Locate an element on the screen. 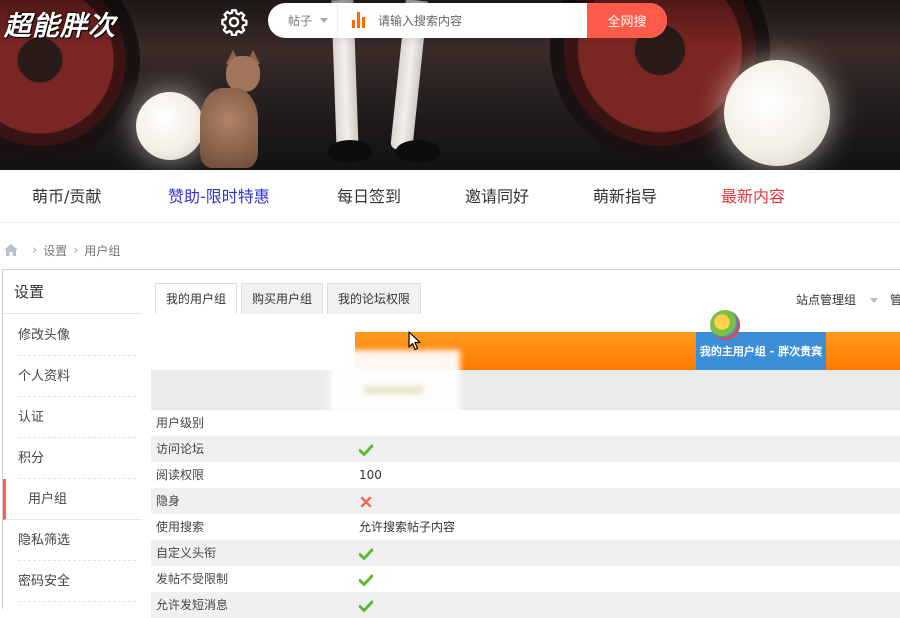 The image size is (900, 618). search-scope-select: 帖子 is located at coordinates (303, 20).